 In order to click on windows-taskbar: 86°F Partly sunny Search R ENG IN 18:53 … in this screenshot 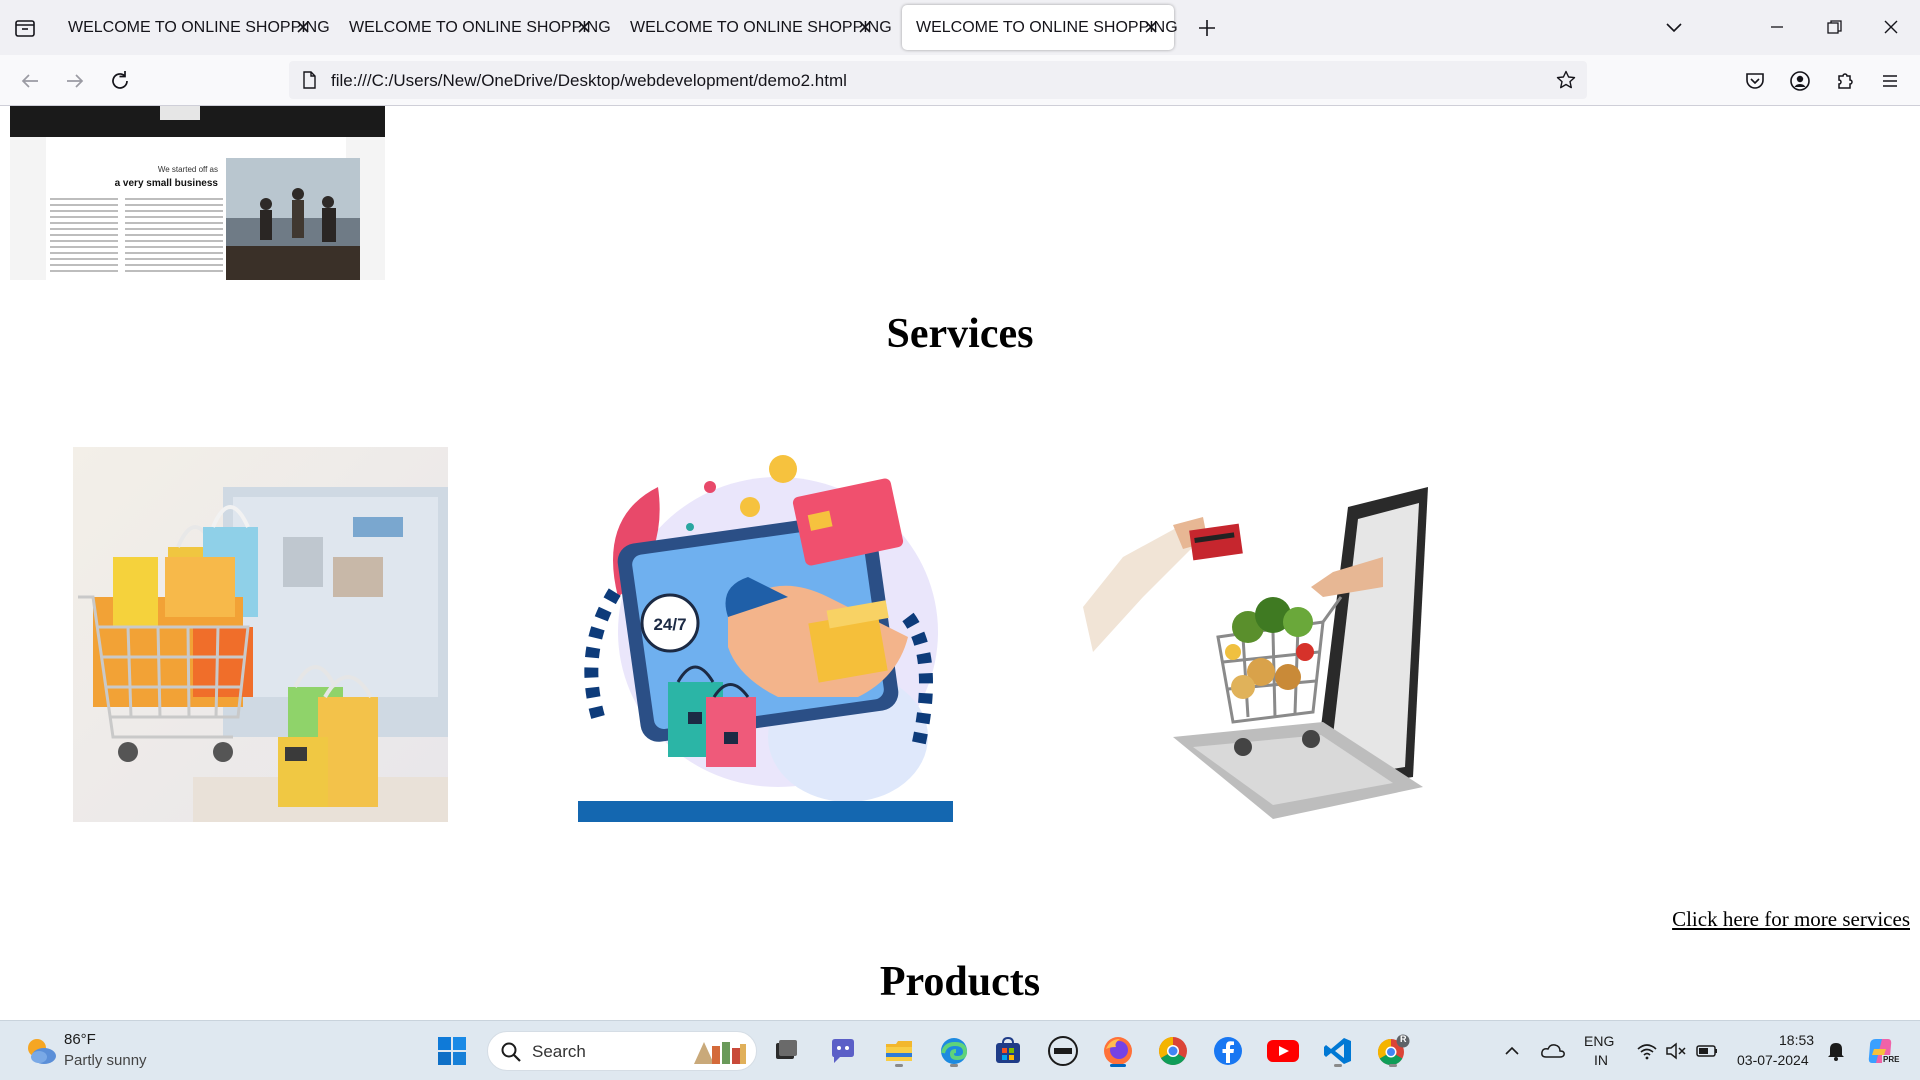, I will do `click(960, 1050)`.